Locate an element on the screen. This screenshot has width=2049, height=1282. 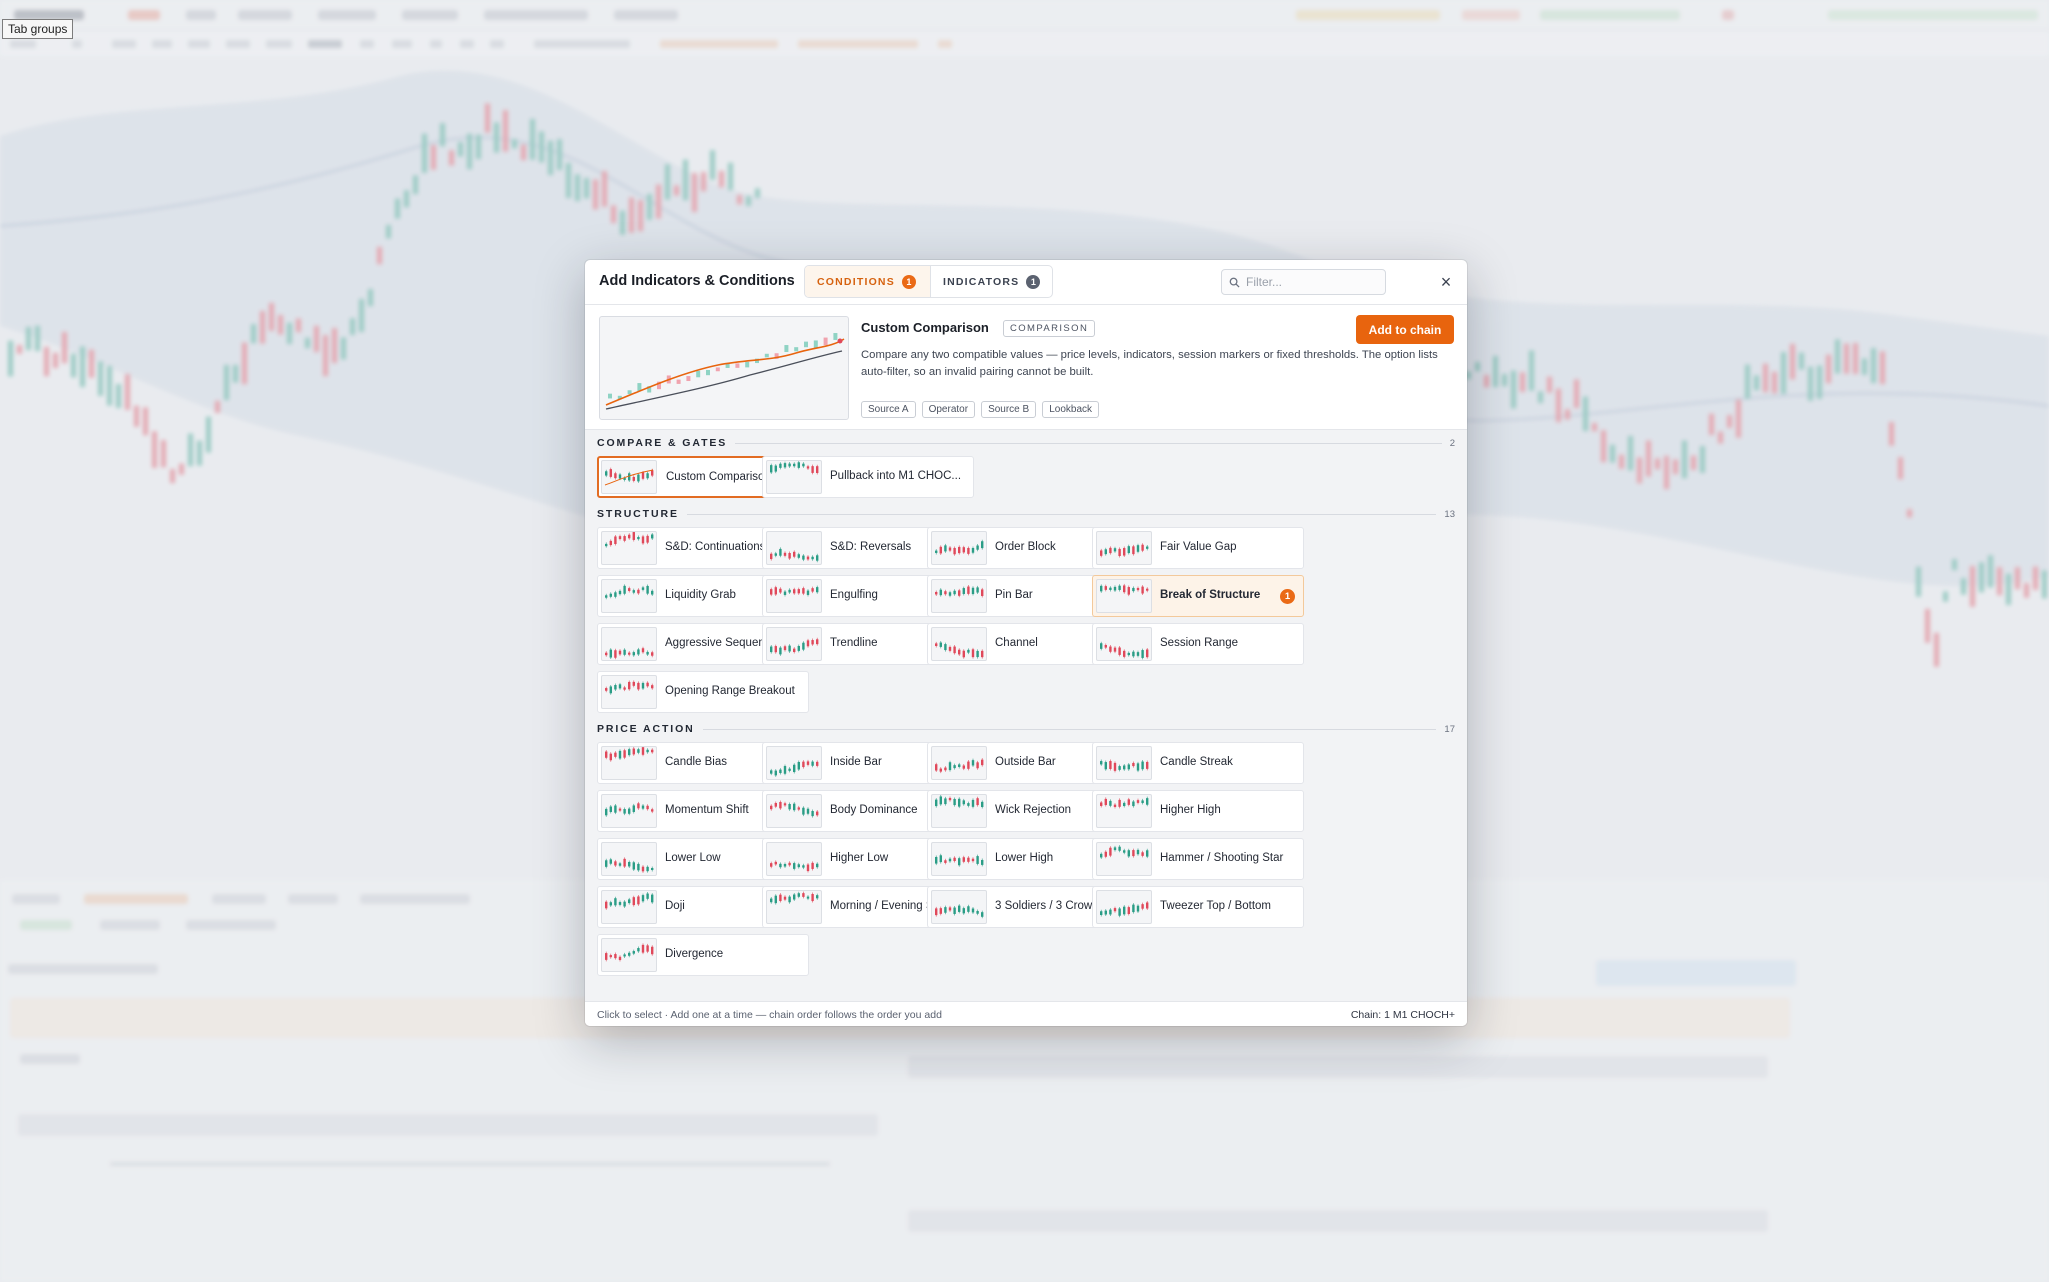
preview-candle is located at coordinates (708, 372).